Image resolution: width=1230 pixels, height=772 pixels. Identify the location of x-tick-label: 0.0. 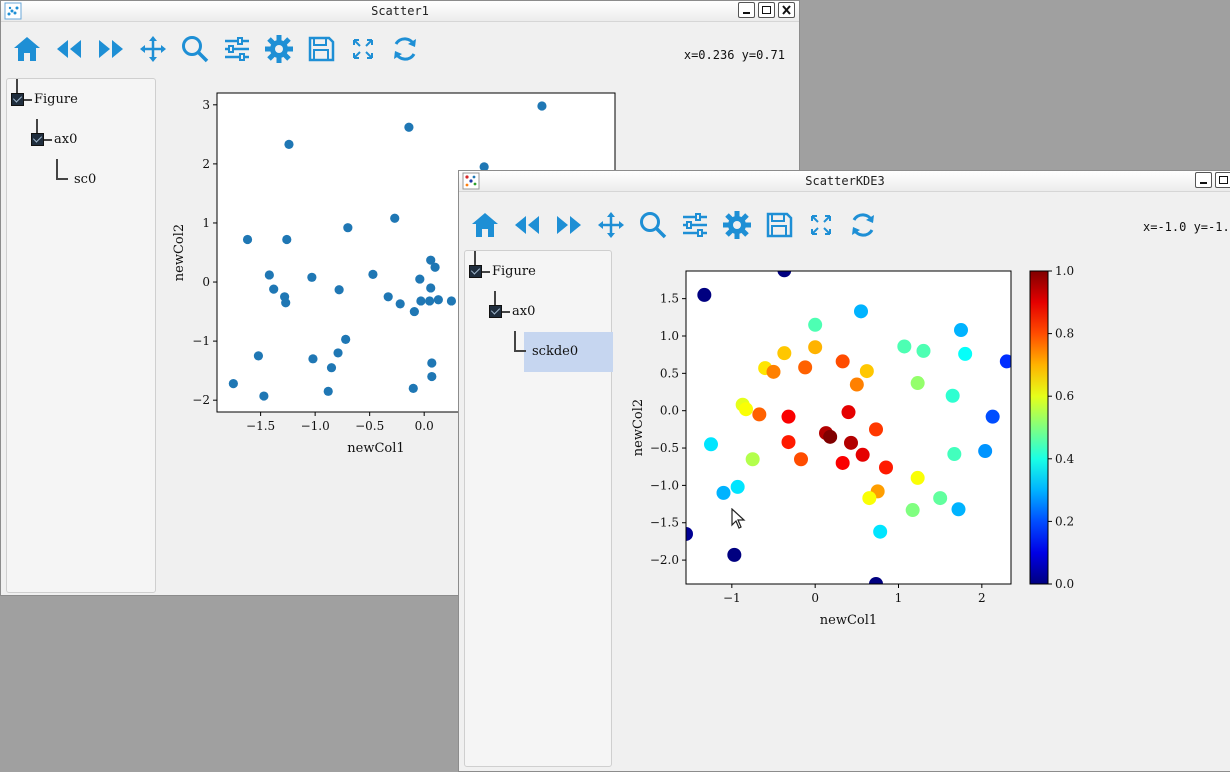
(424, 426).